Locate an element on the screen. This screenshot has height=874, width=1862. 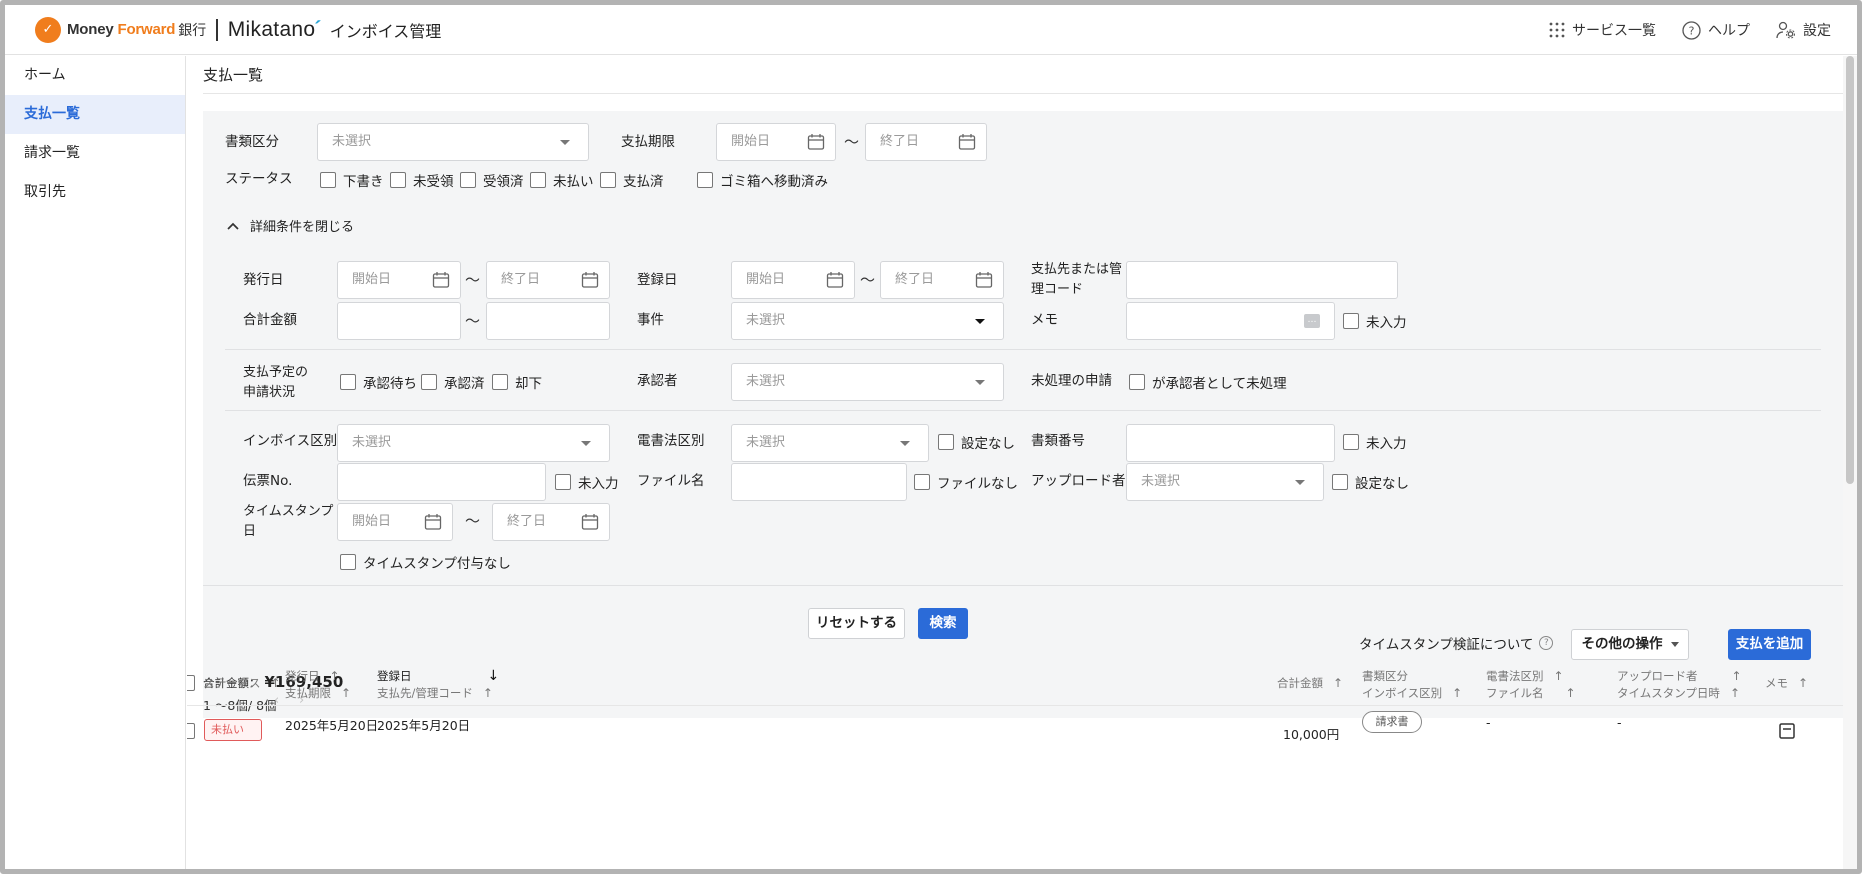
timestamp-end-field: 終了日 is located at coordinates (551, 522).